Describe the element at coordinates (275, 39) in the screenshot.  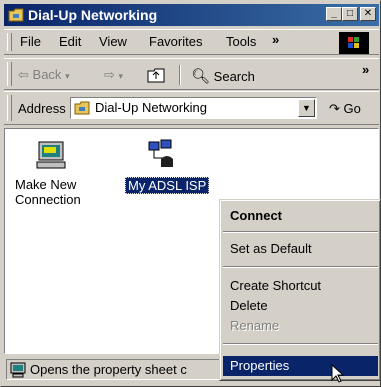
I see `menubar-chevron-icon: »` at that location.